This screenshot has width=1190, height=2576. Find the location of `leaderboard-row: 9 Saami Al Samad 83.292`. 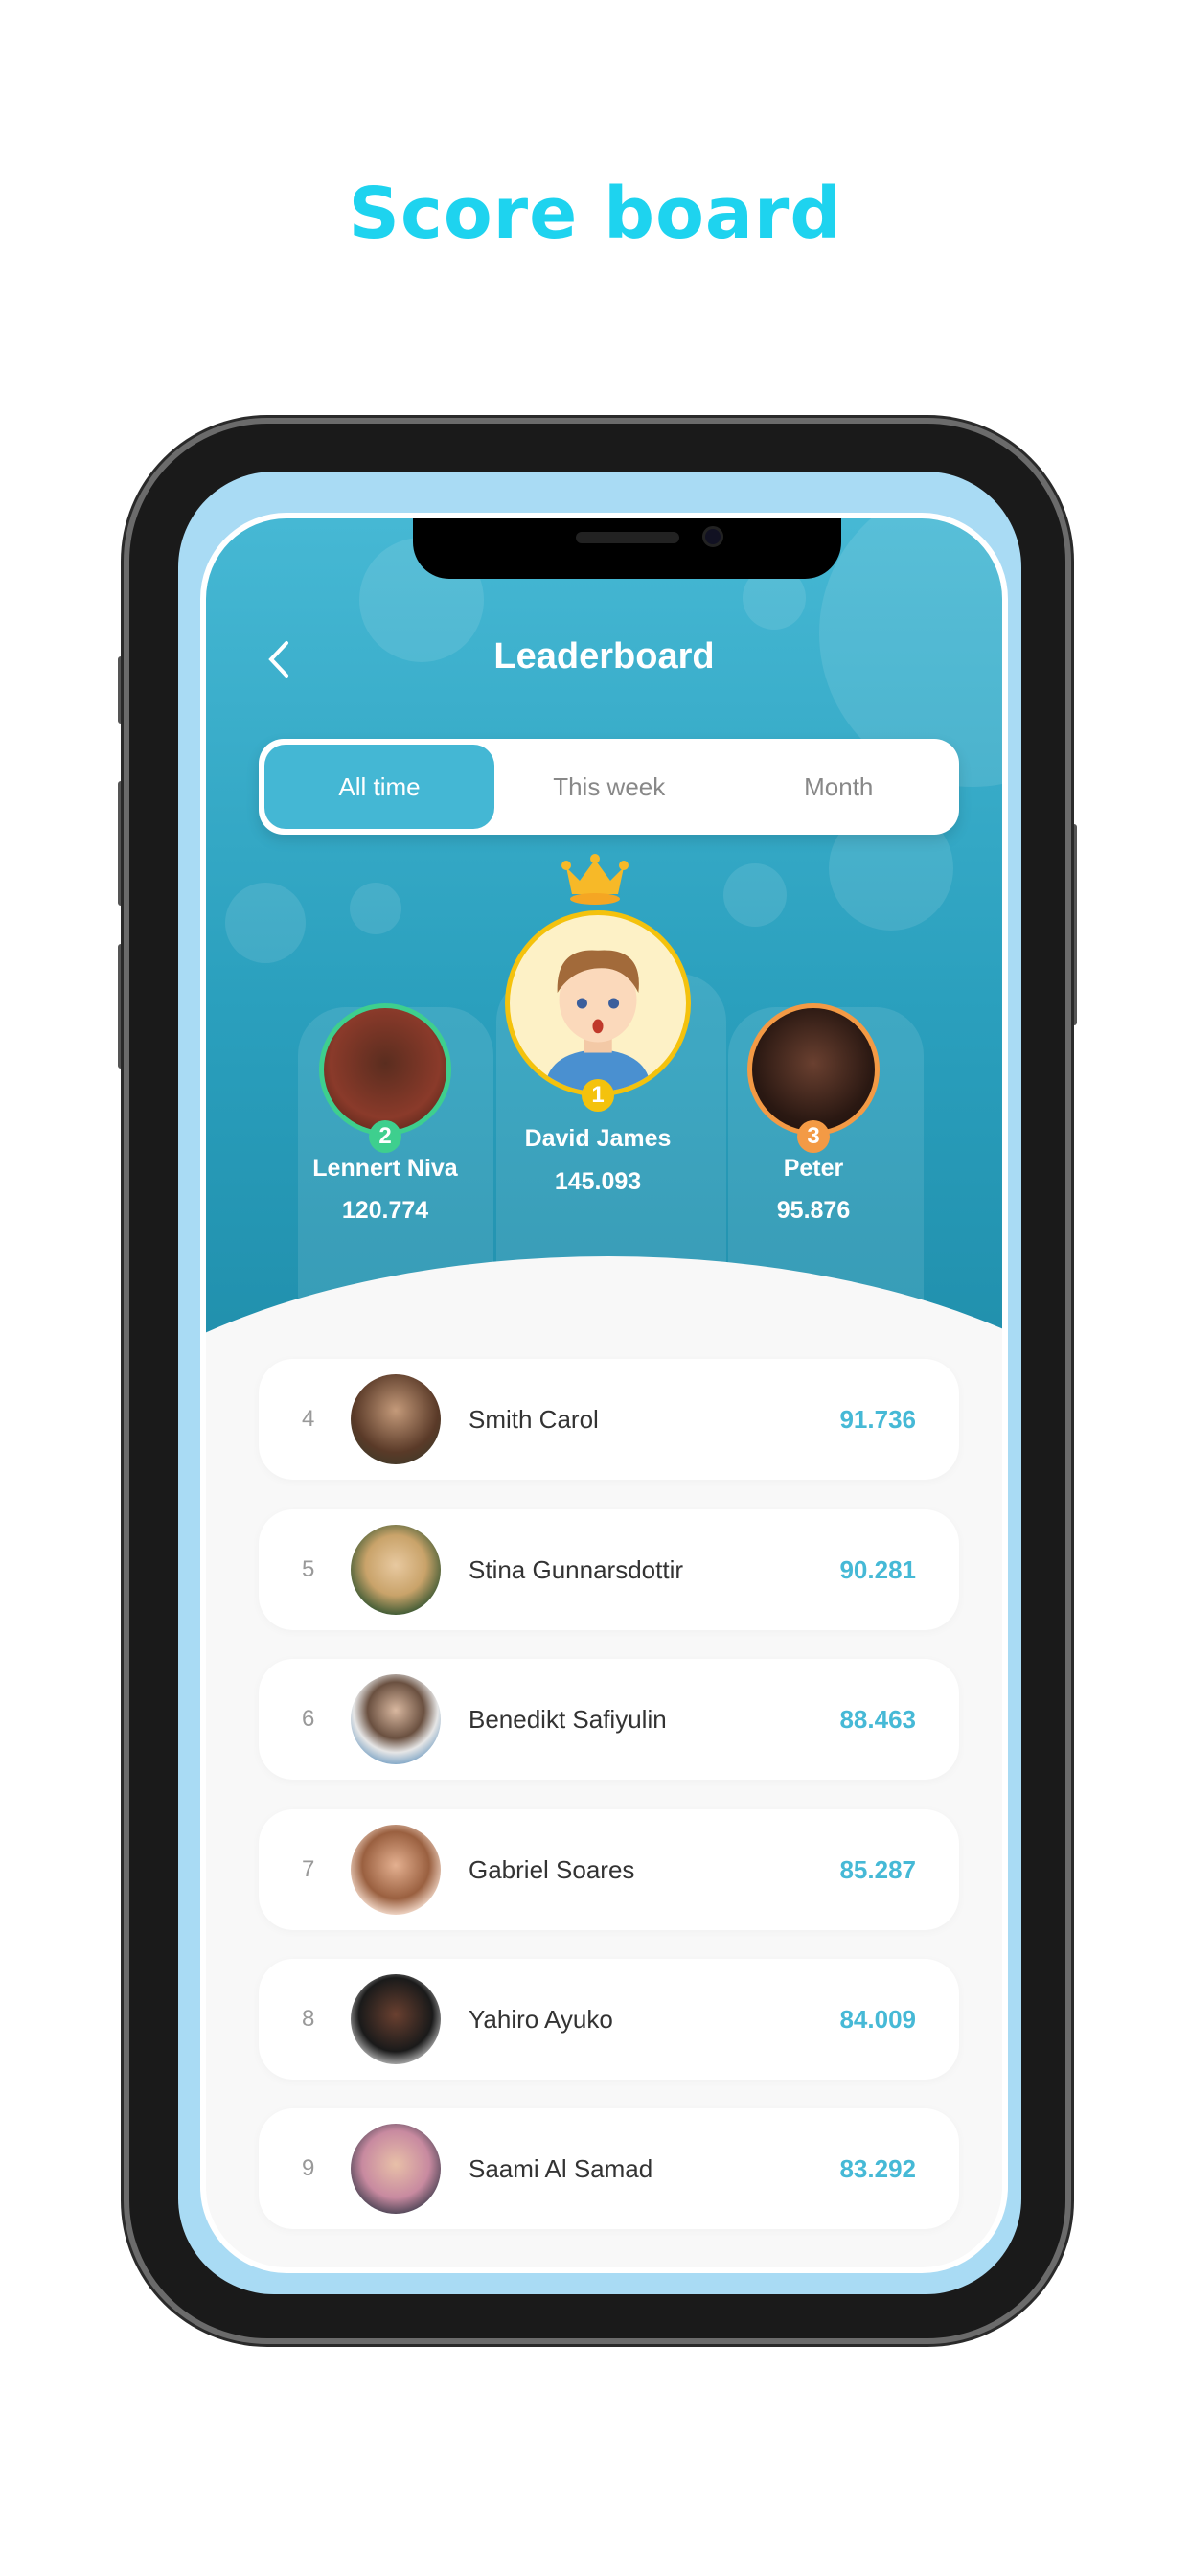

leaderboard-row: 9 Saami Al Samad 83.292 is located at coordinates (609, 2168).